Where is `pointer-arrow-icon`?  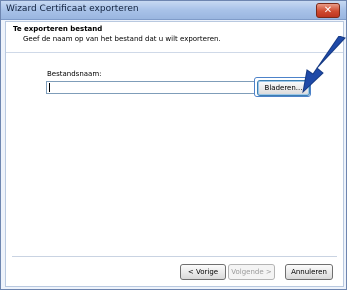 pointer-arrow-icon is located at coordinates (324, 65).